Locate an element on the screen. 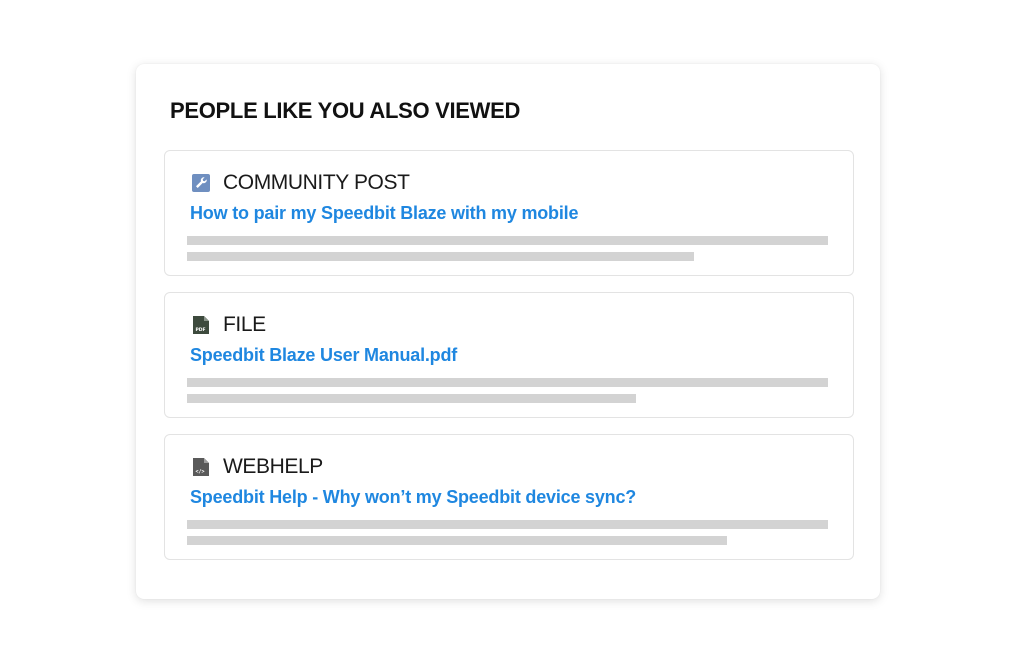  card-header: </> WEBHELP is located at coordinates (257, 467).